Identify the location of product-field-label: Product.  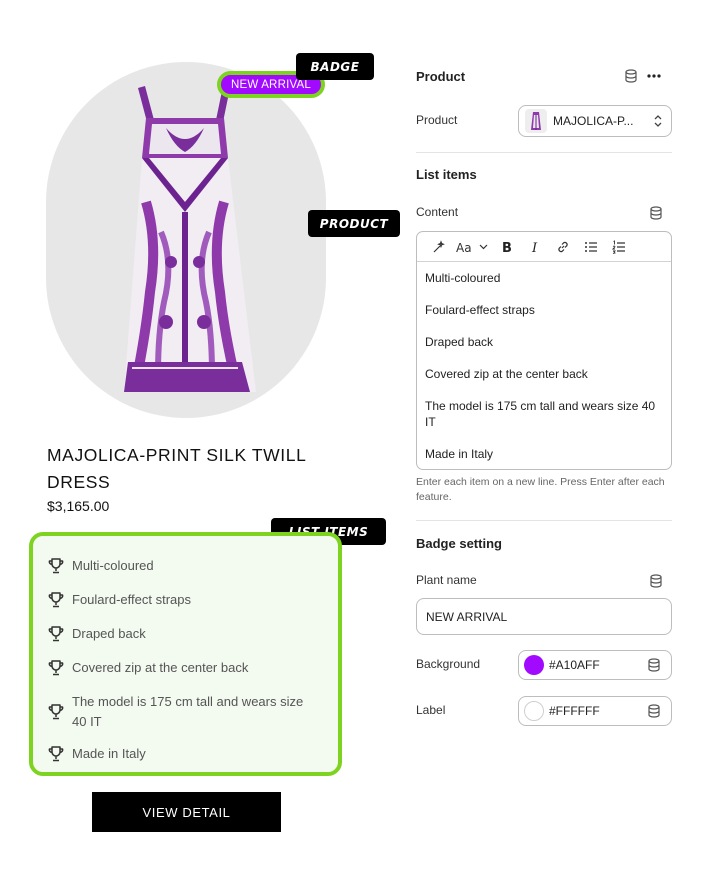
(437, 120).